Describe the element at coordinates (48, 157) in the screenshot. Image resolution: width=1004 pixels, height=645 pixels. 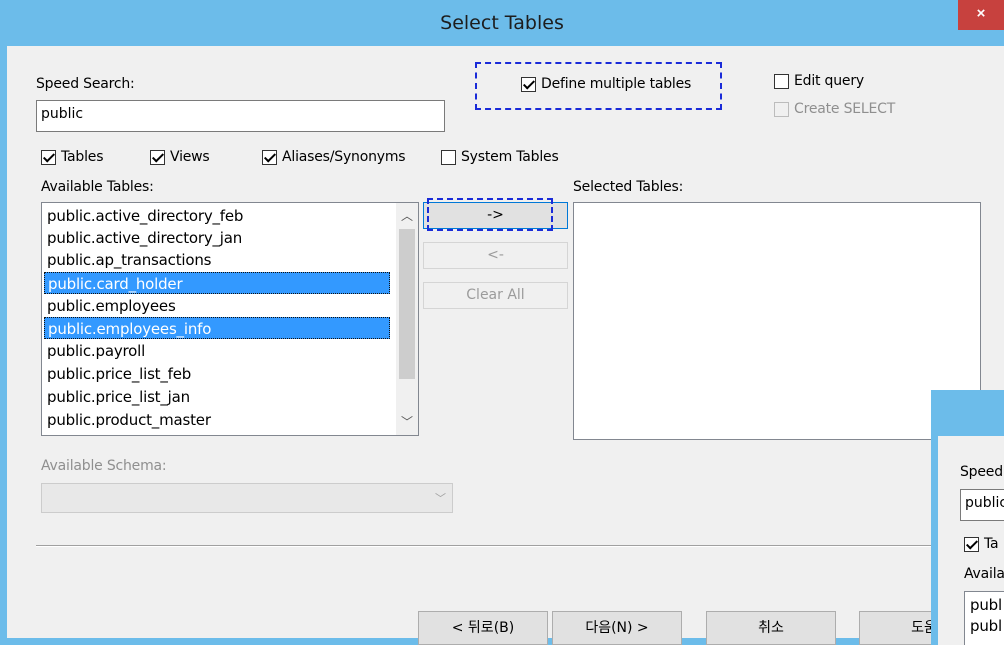
I see `filter-tables-box` at that location.